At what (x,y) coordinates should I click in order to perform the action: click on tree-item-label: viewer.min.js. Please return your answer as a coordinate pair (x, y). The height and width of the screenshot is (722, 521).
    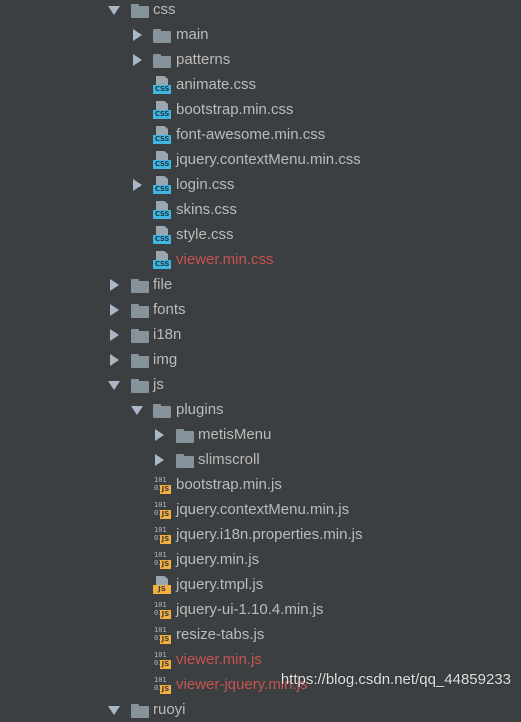
    Looking at the image, I should click on (219, 659).